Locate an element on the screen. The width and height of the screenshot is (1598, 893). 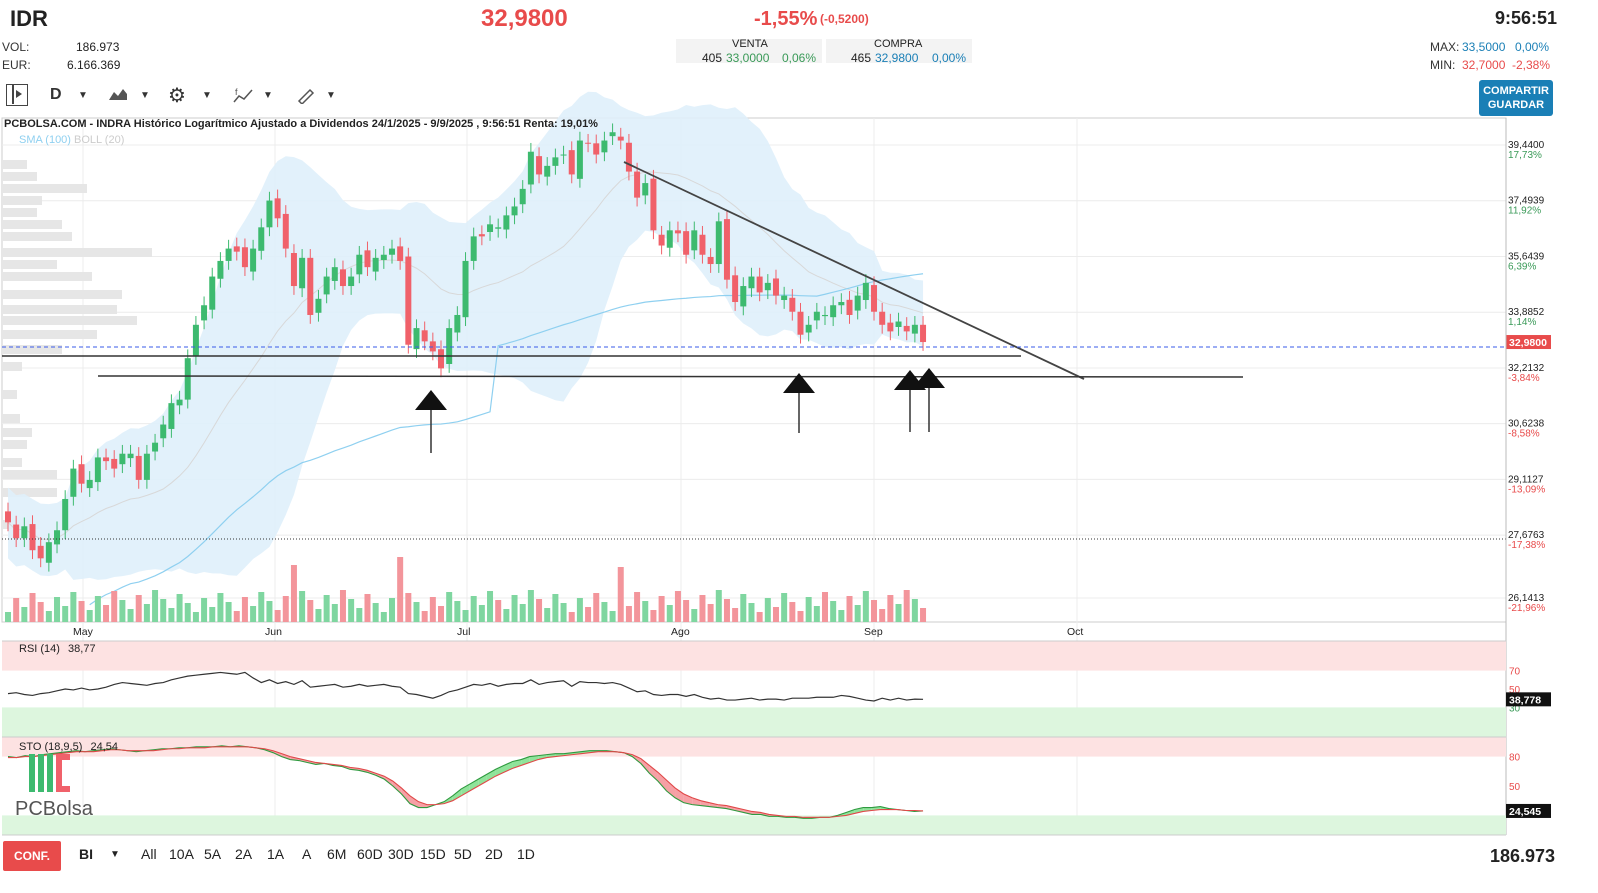
total-volume: 186.973 is located at coordinates (1523, 856).